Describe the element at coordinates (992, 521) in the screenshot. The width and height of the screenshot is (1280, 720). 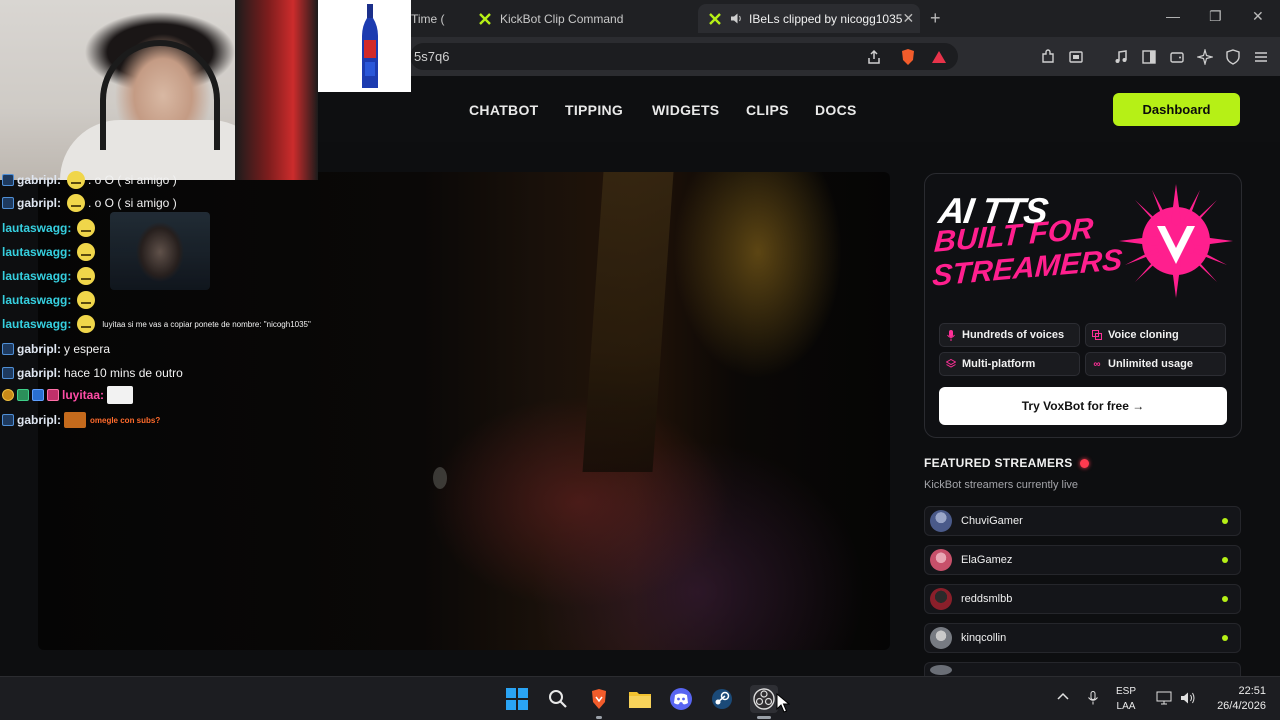
I see `streamer-name: ChuviGamer` at that location.